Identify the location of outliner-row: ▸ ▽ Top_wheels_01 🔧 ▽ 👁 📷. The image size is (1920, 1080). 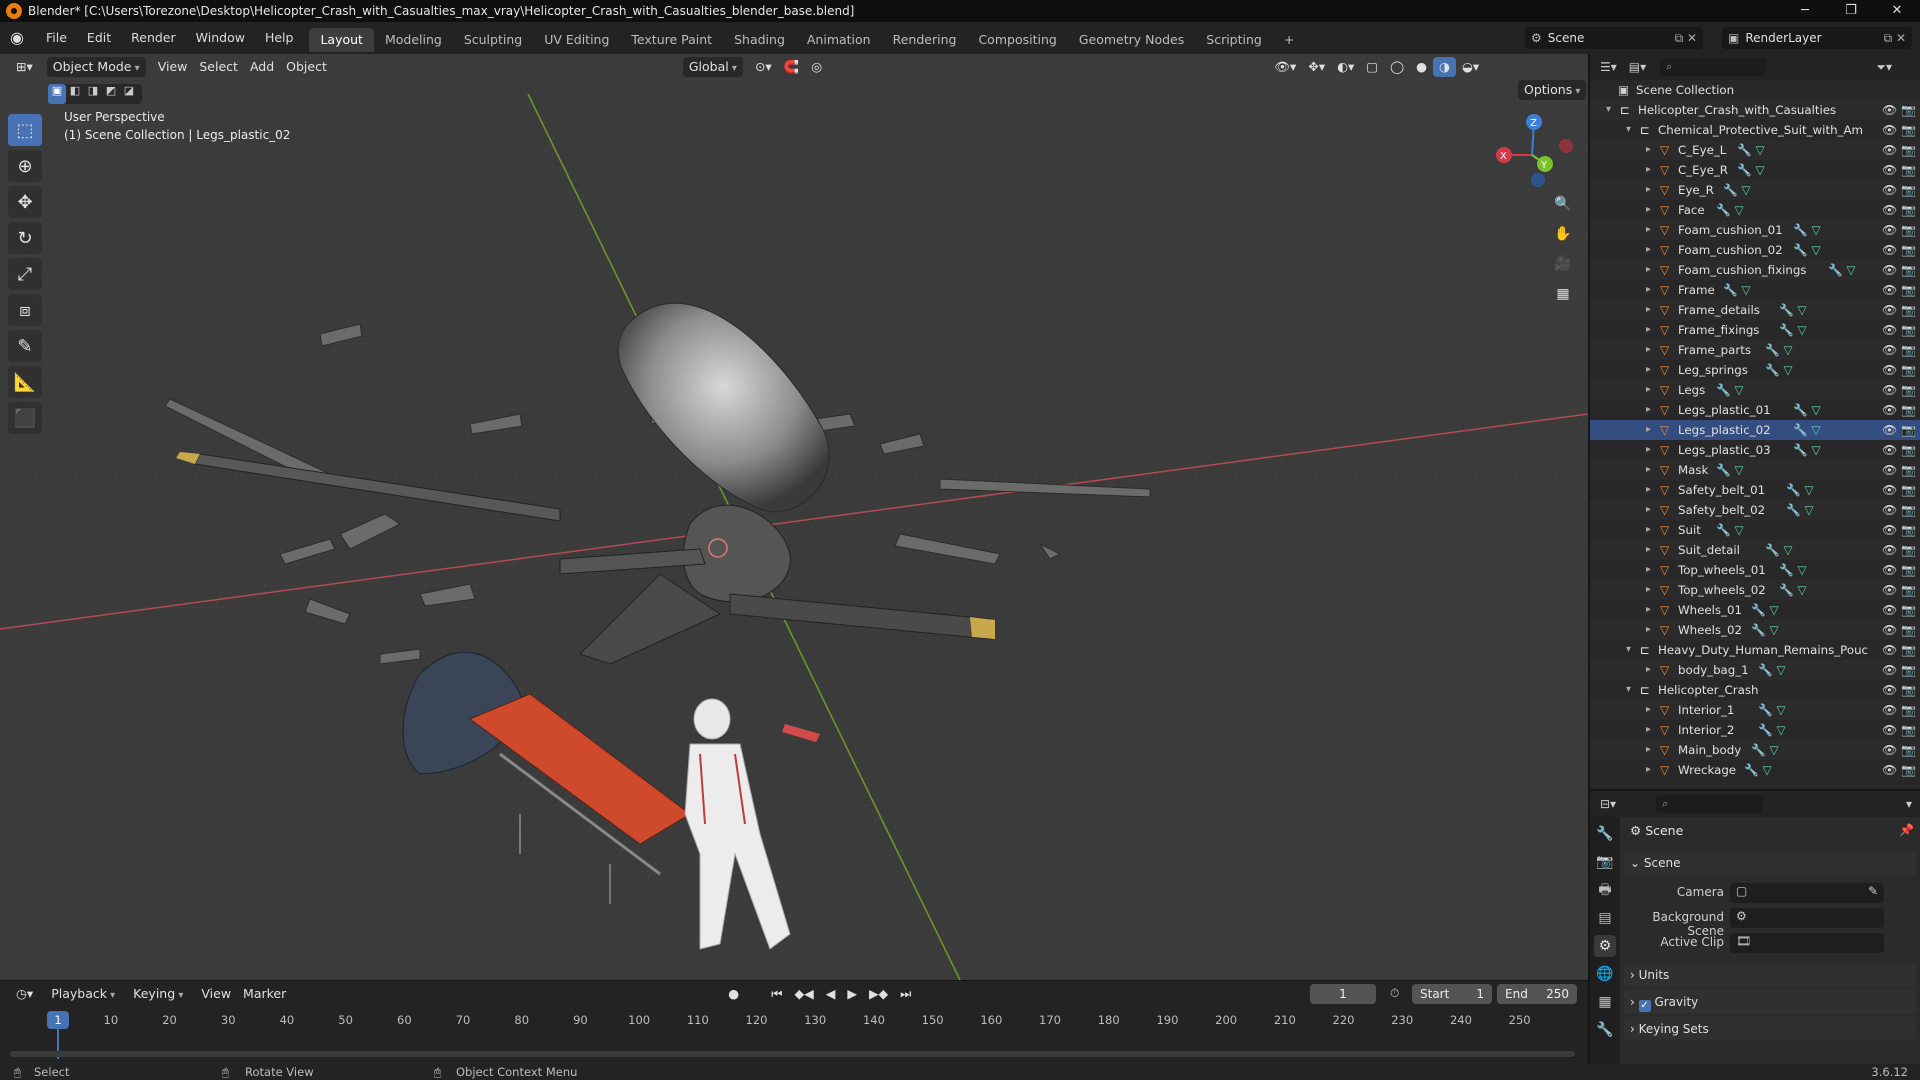
(1755, 570).